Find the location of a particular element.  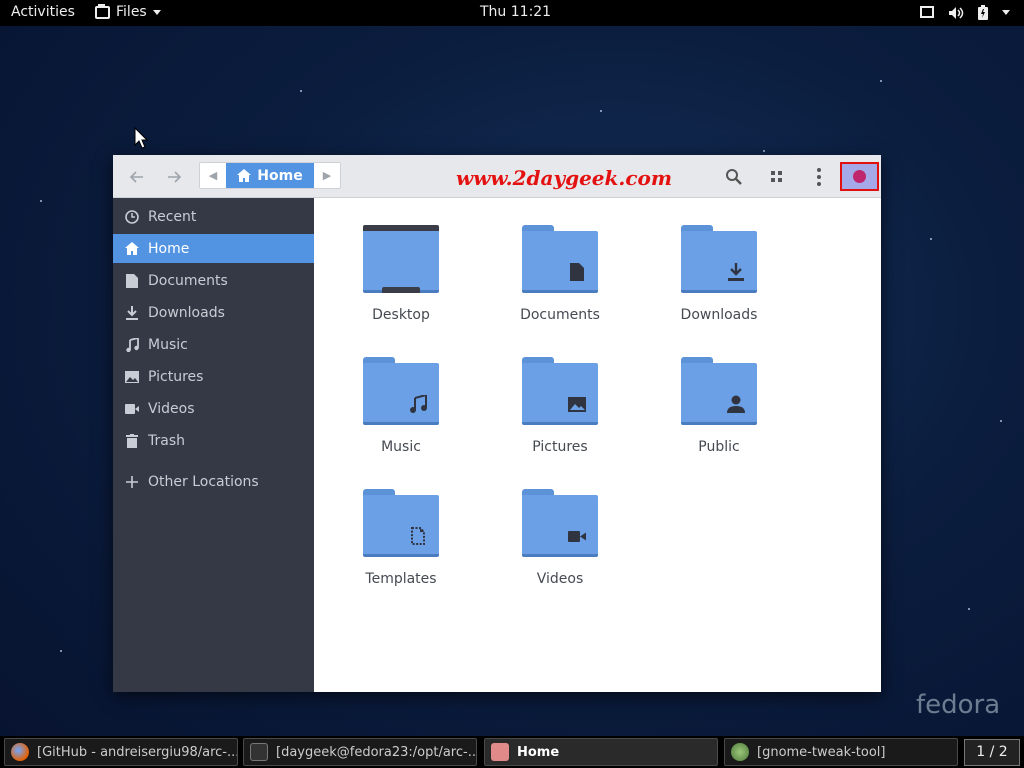

system-tray is located at coordinates (965, 12).